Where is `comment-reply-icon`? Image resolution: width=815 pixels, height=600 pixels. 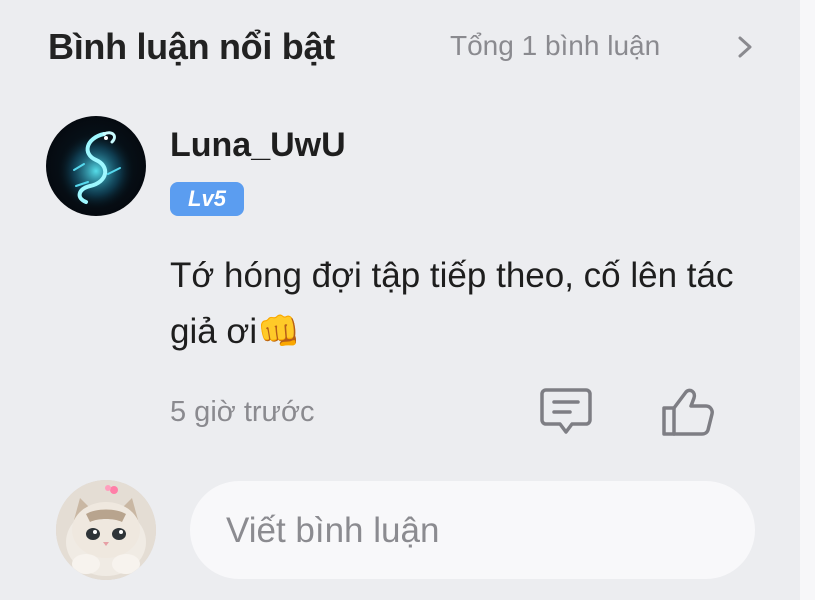
comment-reply-icon is located at coordinates (566, 412).